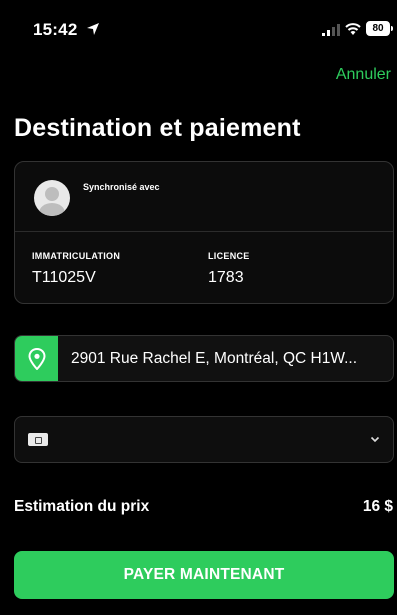 The width and height of the screenshot is (397, 615). I want to click on status-time: 15:42, so click(55, 29).